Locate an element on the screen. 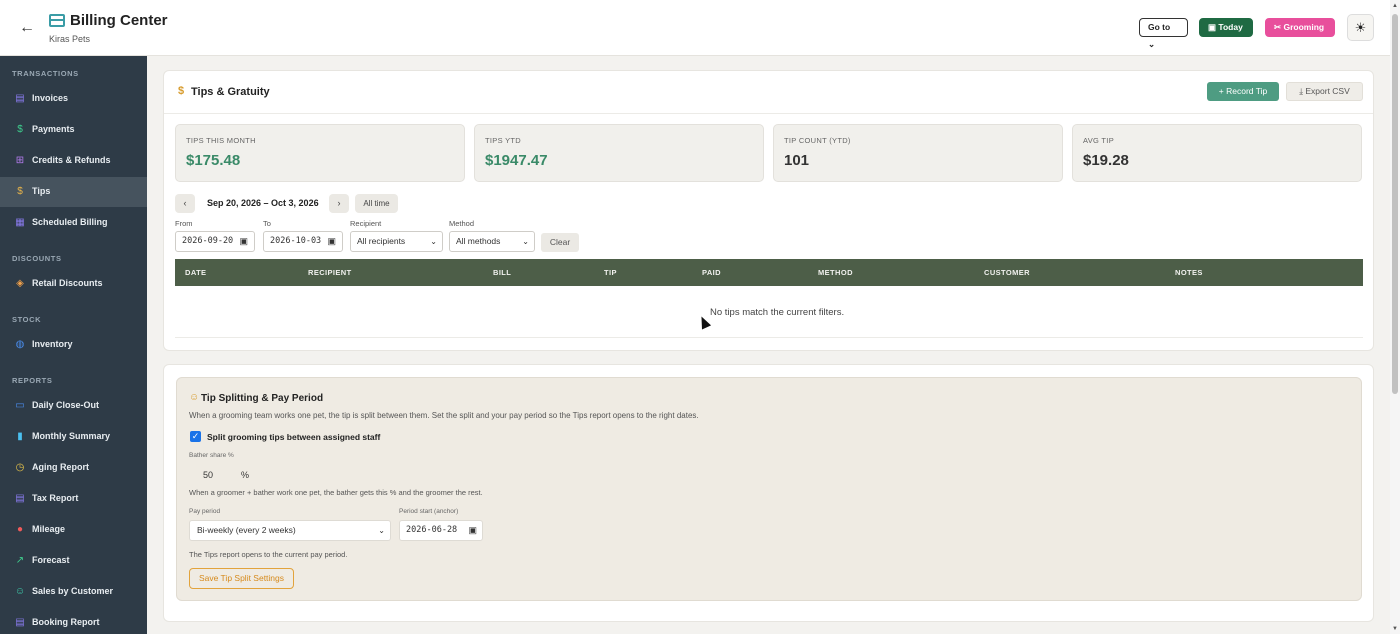 The height and width of the screenshot is (634, 1400). export-csv-button: ⤓ Export CSV is located at coordinates (1324, 91).